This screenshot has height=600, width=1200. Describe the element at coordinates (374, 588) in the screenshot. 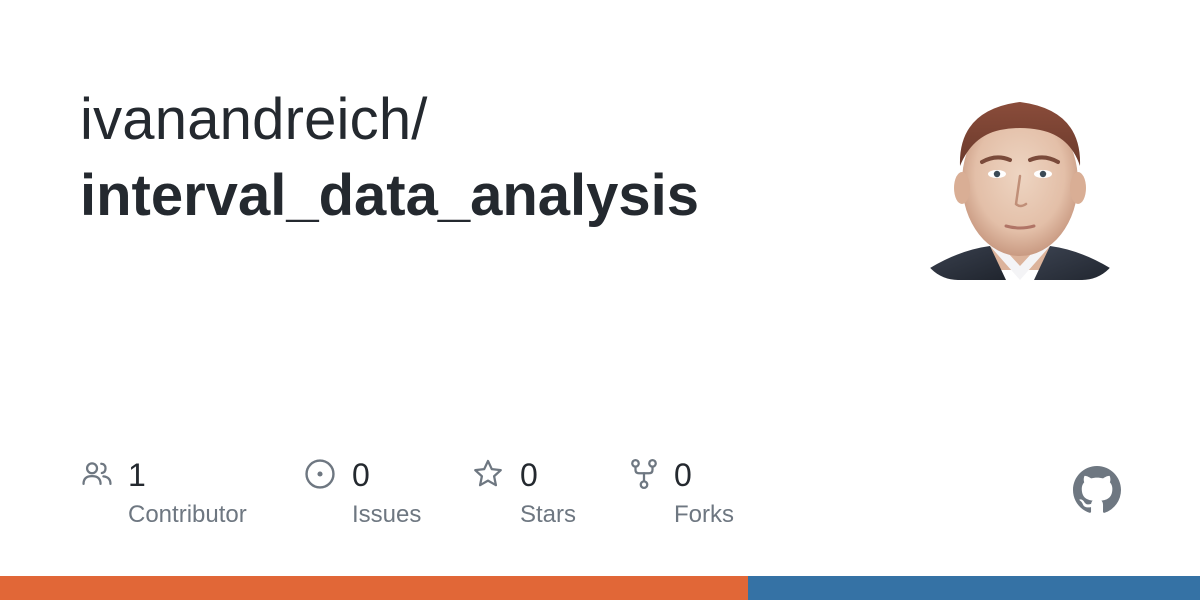

I see `language-segment-primary` at that location.